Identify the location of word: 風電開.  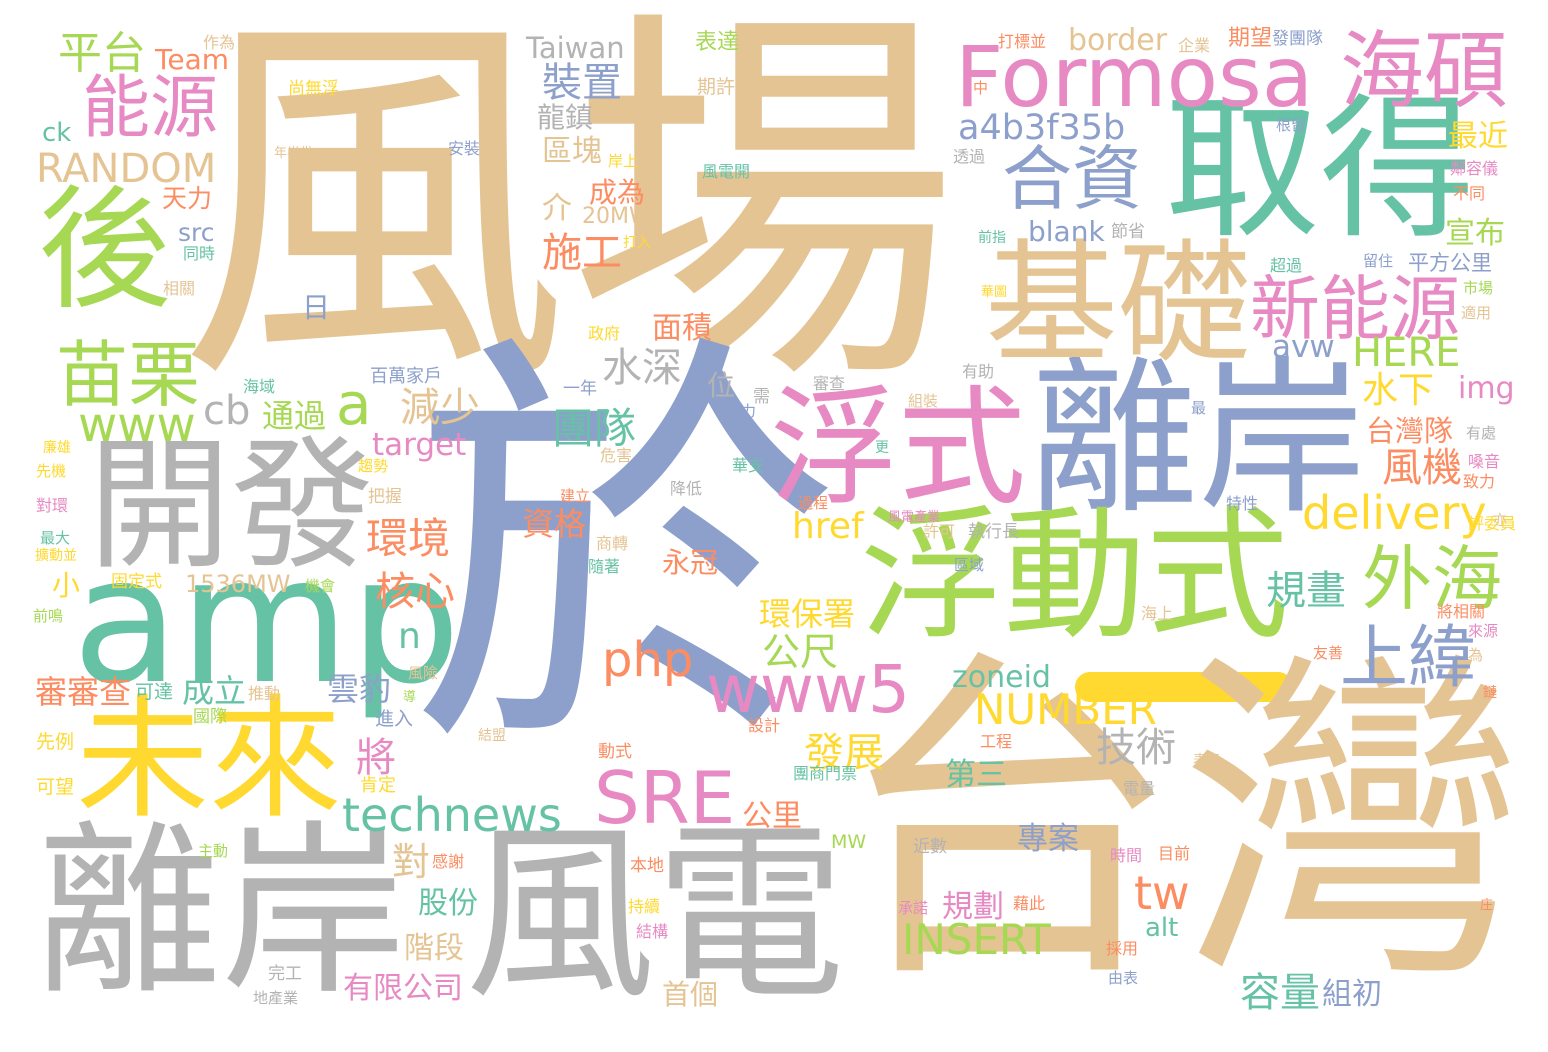
(726, 171).